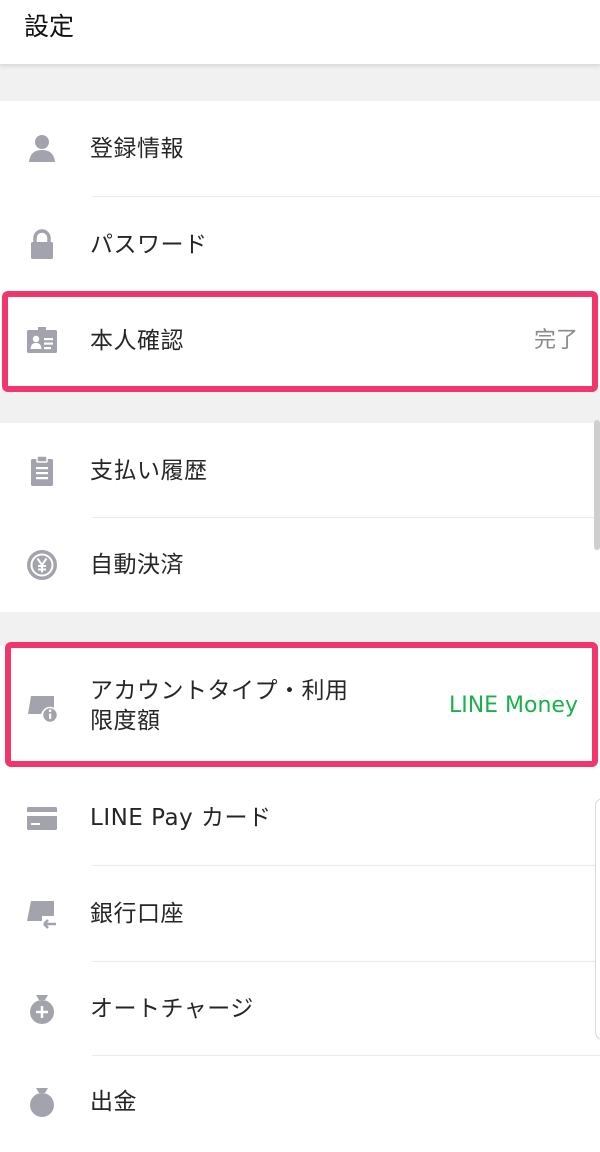 The width and height of the screenshot is (600, 1152). I want to click on settings-item-label: 本人確認, so click(137, 341).